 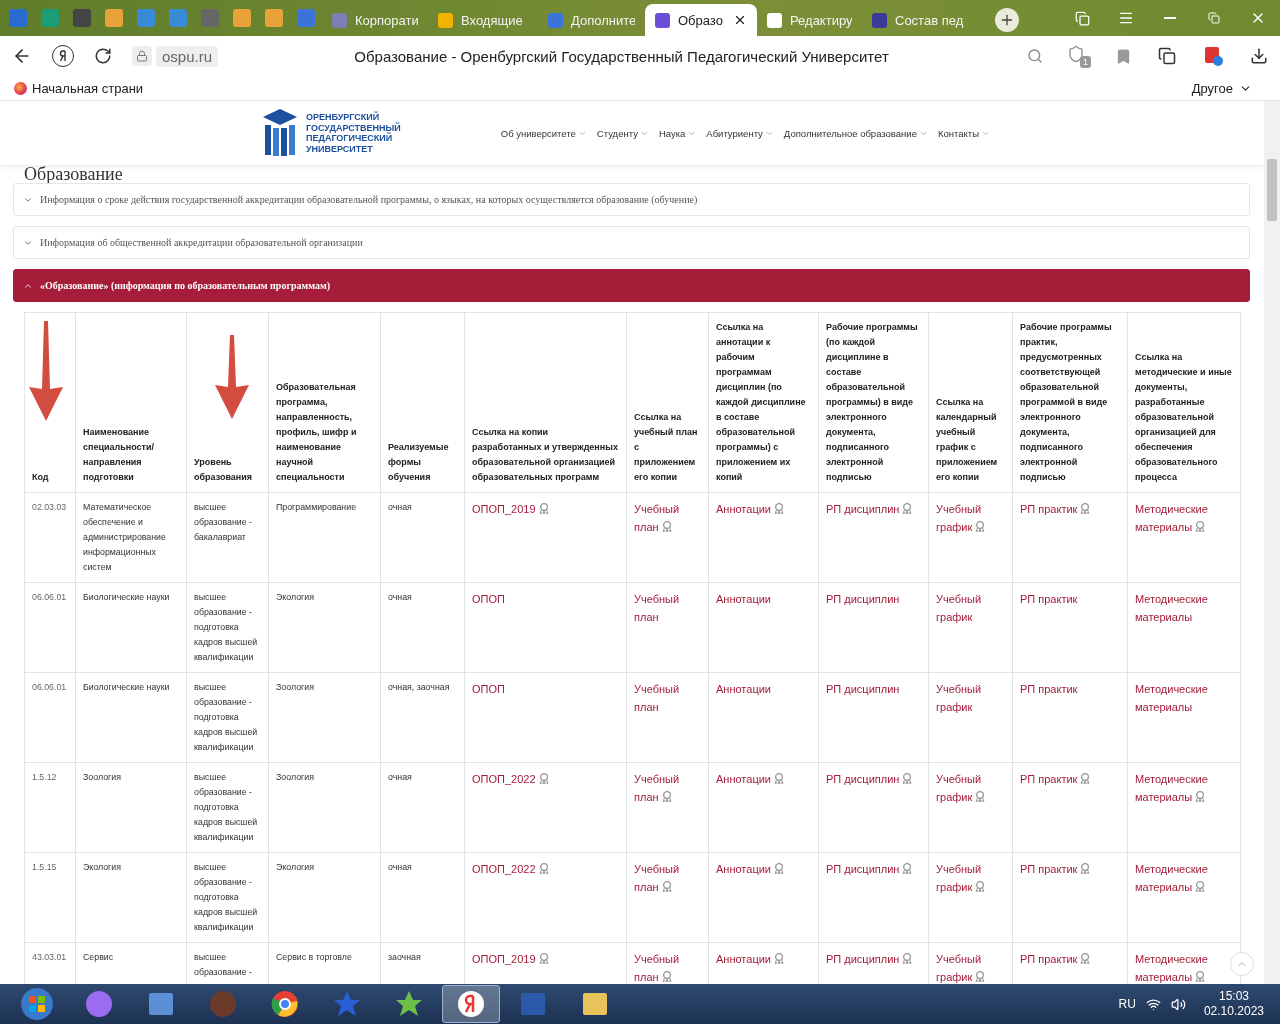 I want to click on accordion-header: Информация об общественной аккредитации образовательной организации, so click(x=631, y=242).